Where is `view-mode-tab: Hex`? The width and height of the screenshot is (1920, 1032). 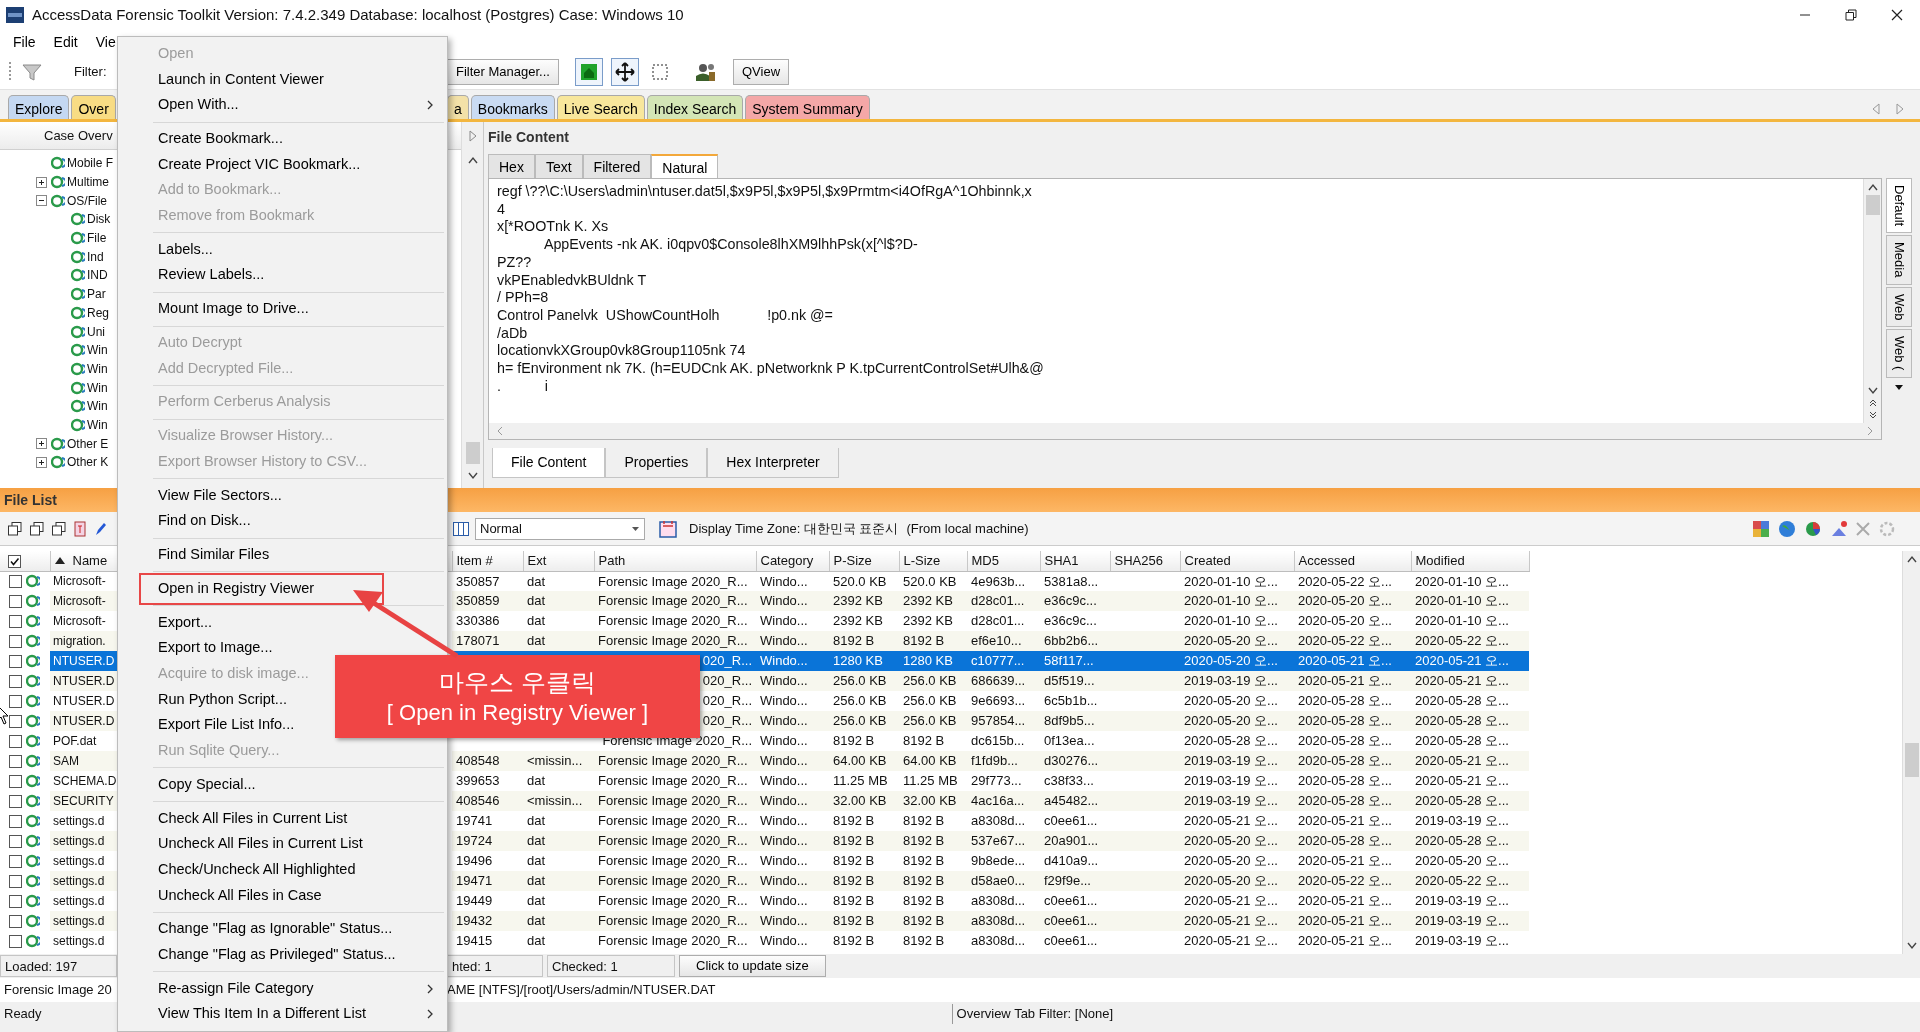 view-mode-tab: Hex is located at coordinates (511, 166).